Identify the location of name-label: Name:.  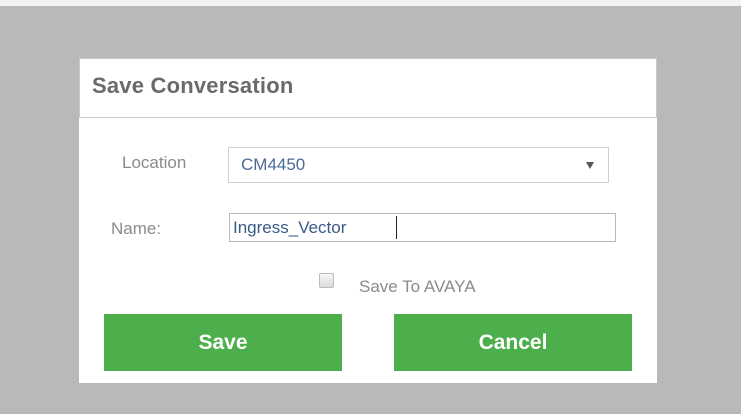
(136, 228).